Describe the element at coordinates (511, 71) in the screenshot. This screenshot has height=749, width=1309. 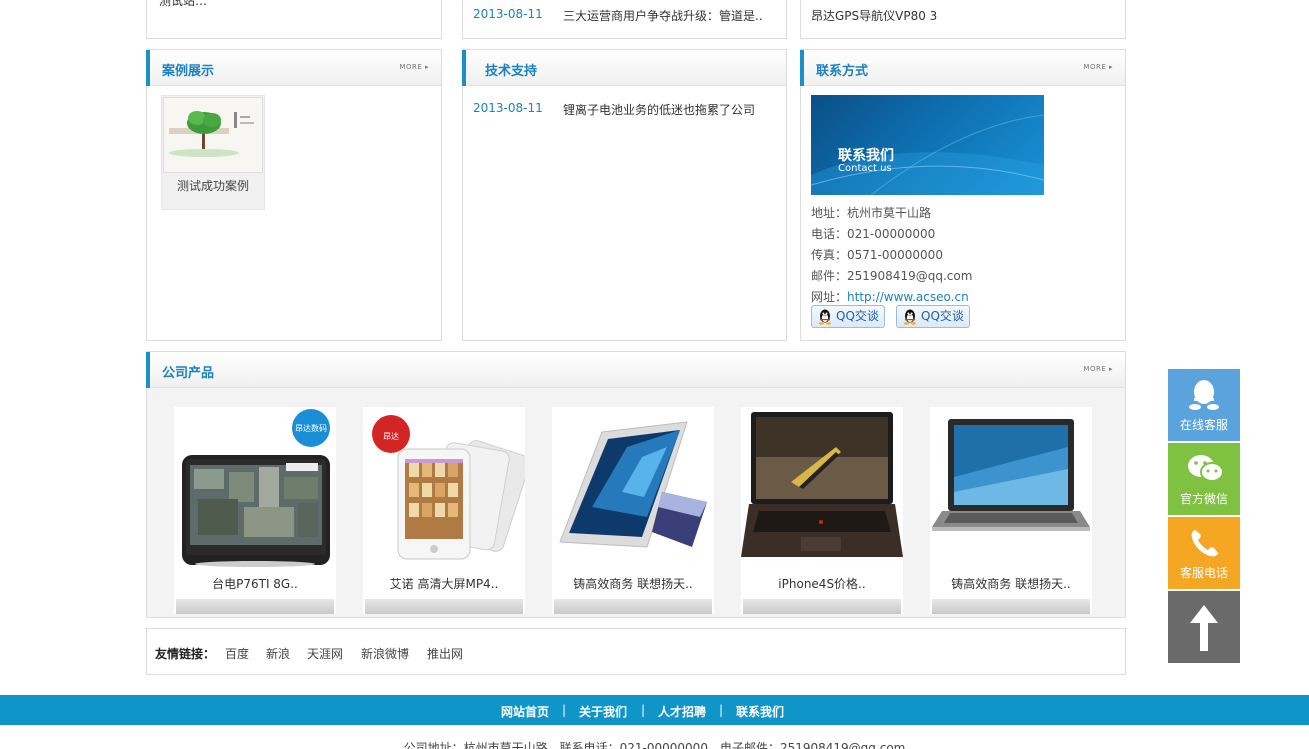
I see `tech-title: 技术支持` at that location.